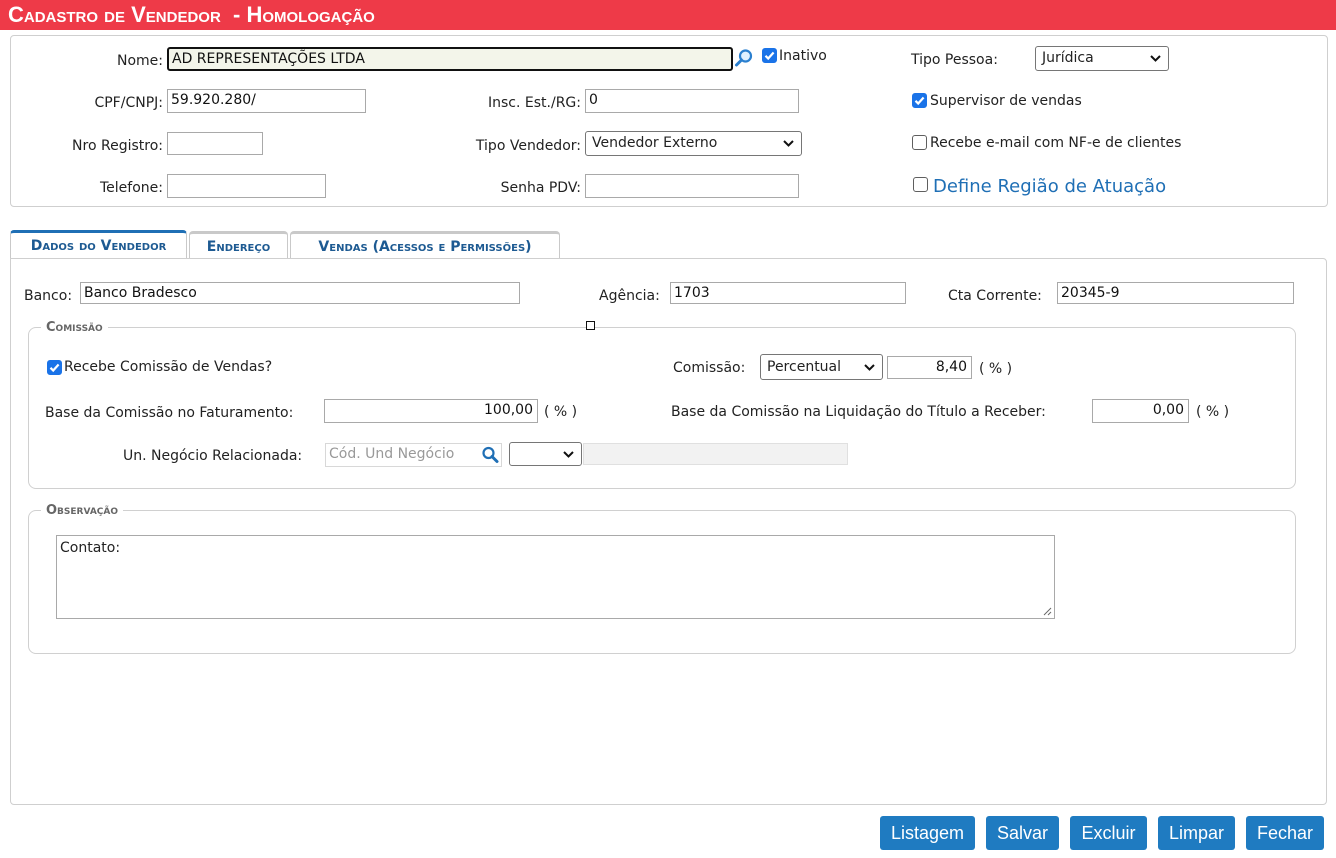 This screenshot has height=858, width=1336. Describe the element at coordinates (1049, 187) in the screenshot. I see `define-regiao-link: Define Região de Atuação` at that location.